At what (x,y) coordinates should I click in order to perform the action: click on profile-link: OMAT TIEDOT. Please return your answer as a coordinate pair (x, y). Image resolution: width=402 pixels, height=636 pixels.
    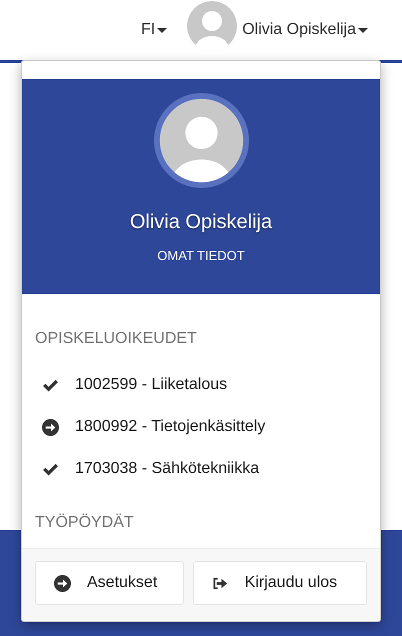
    Looking at the image, I should click on (201, 255).